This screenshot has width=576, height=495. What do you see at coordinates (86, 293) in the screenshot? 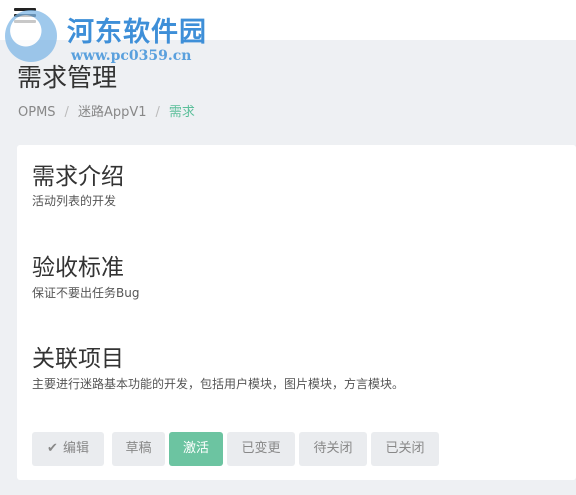
I see `section-text-acceptance: 保证不要出任务Bug` at bounding box center [86, 293].